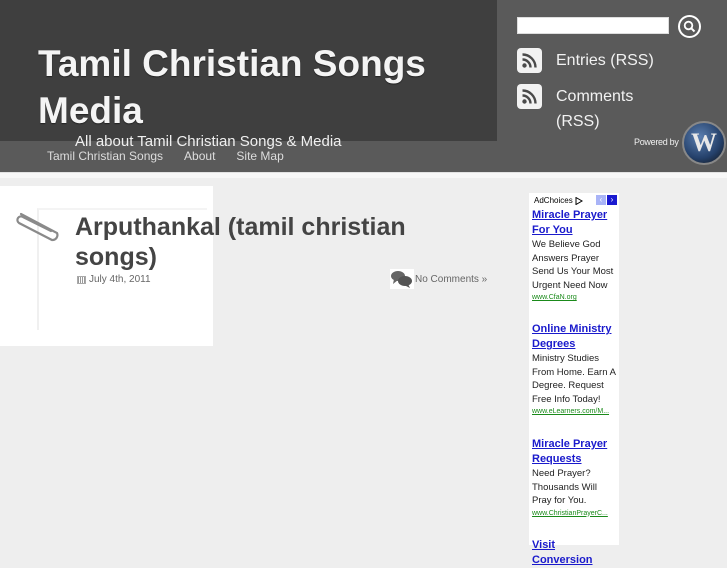  Describe the element at coordinates (363, 175) in the screenshot. I see `header-divider` at that location.